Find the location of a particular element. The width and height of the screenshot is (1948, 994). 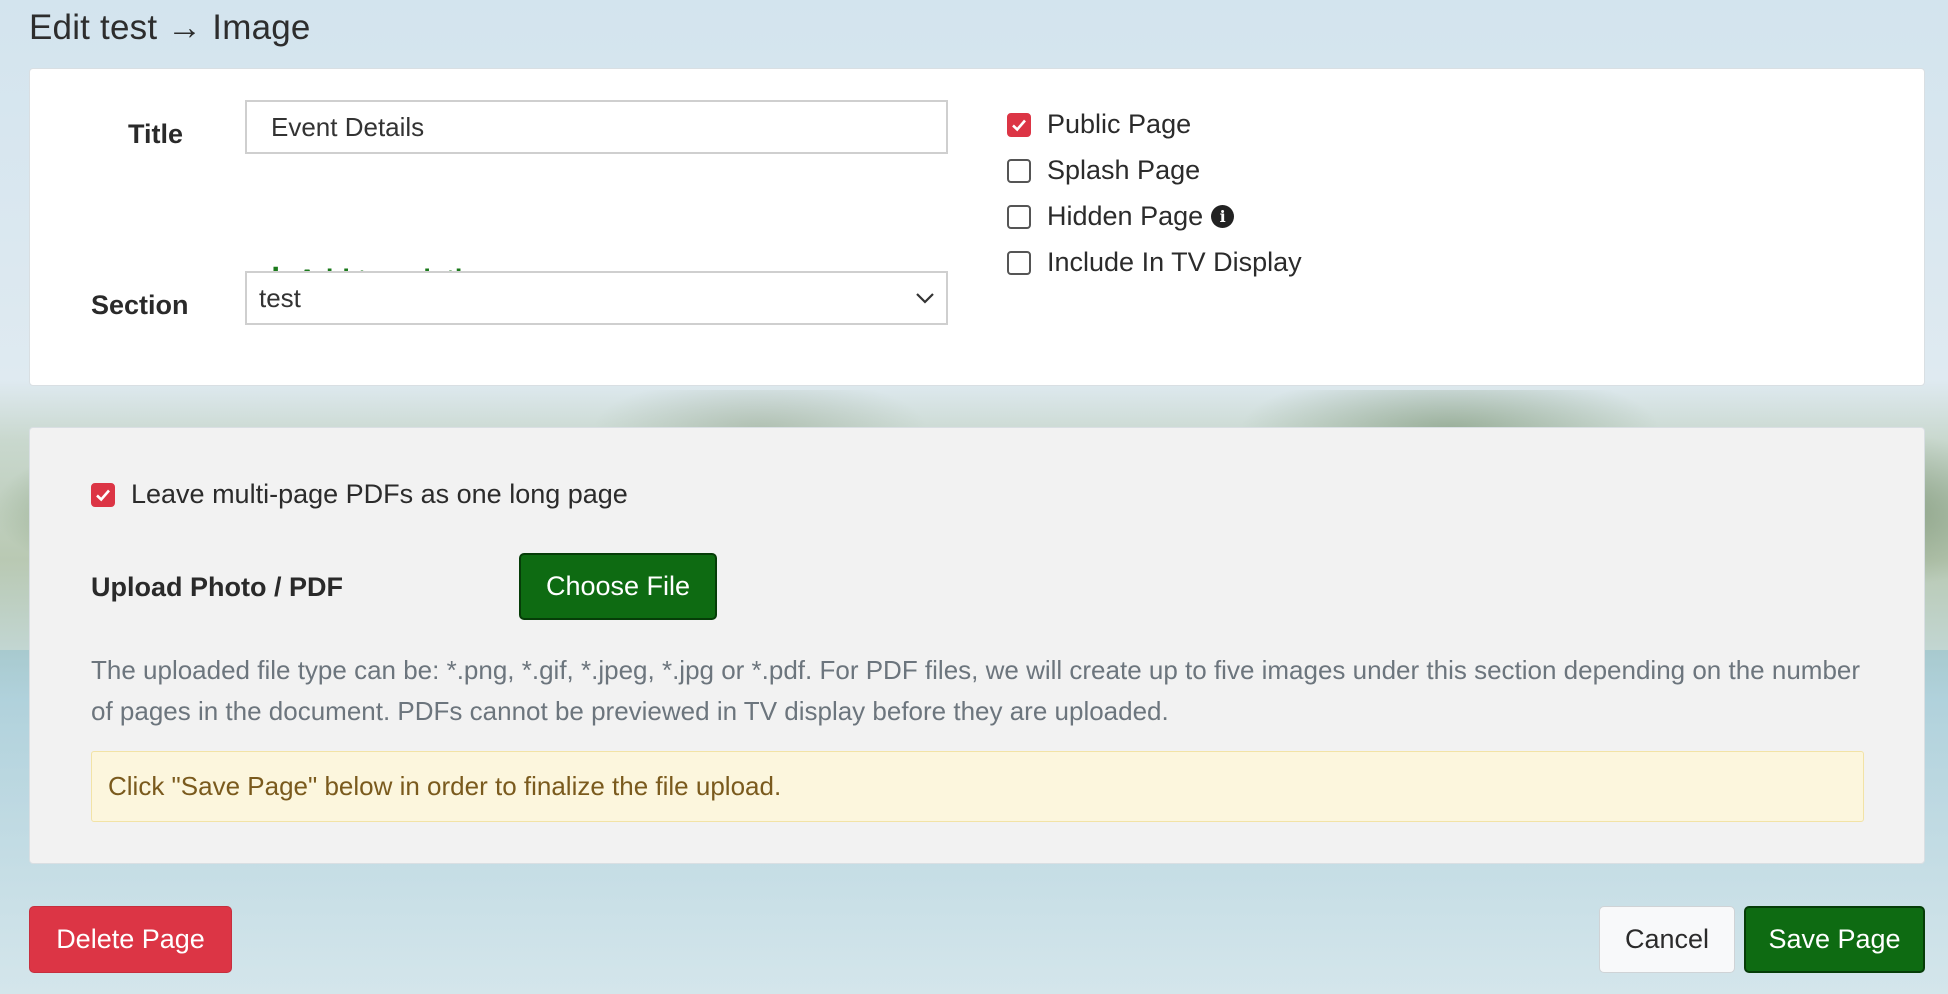

page-title: Edit test → Image is located at coordinates (170, 27).